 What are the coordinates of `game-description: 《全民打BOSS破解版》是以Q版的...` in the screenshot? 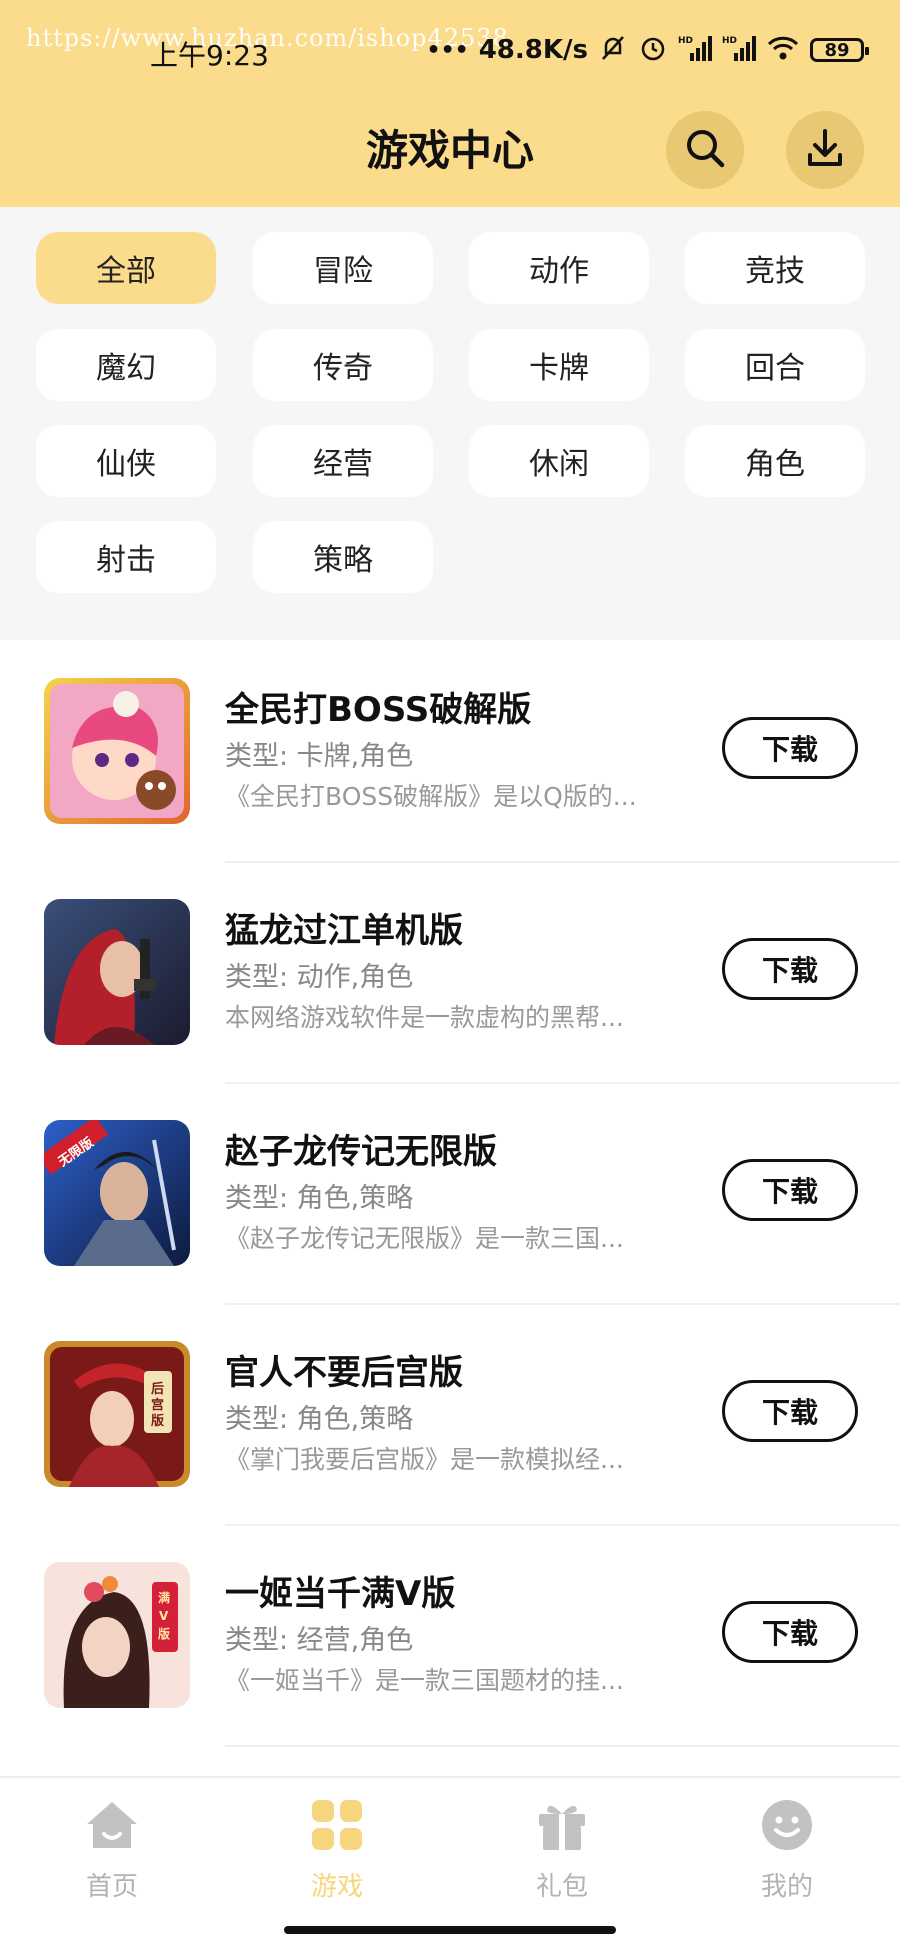 It's located at (431, 796).